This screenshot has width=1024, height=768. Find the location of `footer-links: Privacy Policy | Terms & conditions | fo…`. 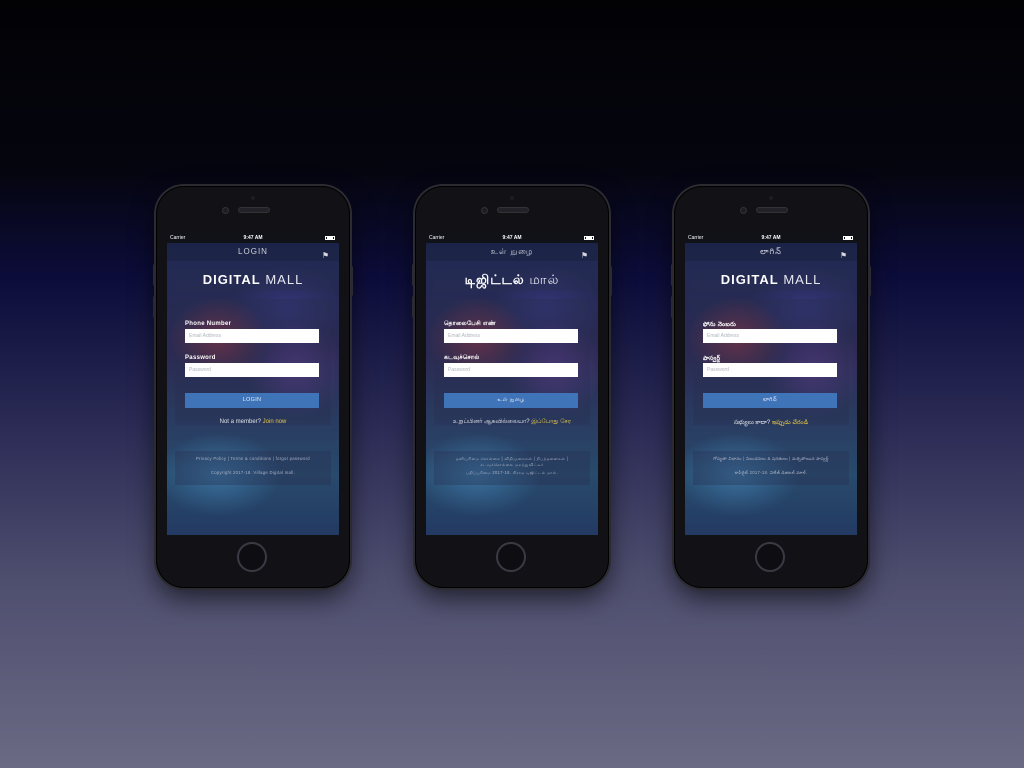

footer-links: Privacy Policy | Terms & conditions | fo… is located at coordinates (253, 459).